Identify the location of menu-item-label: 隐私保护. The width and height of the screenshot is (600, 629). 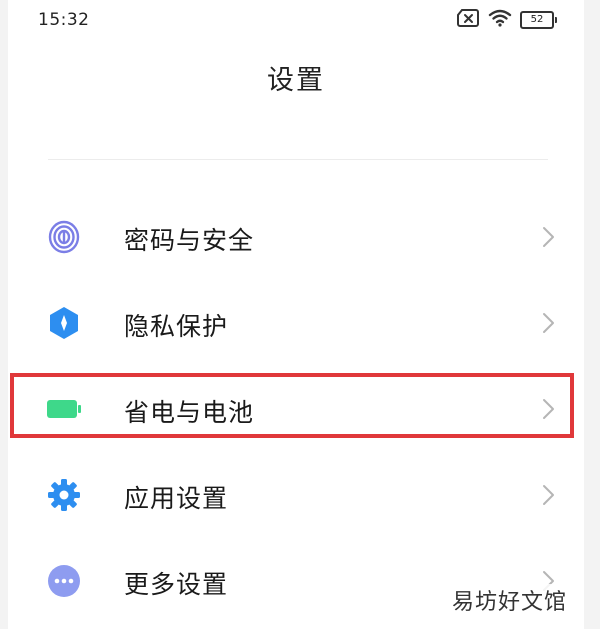
(176, 326).